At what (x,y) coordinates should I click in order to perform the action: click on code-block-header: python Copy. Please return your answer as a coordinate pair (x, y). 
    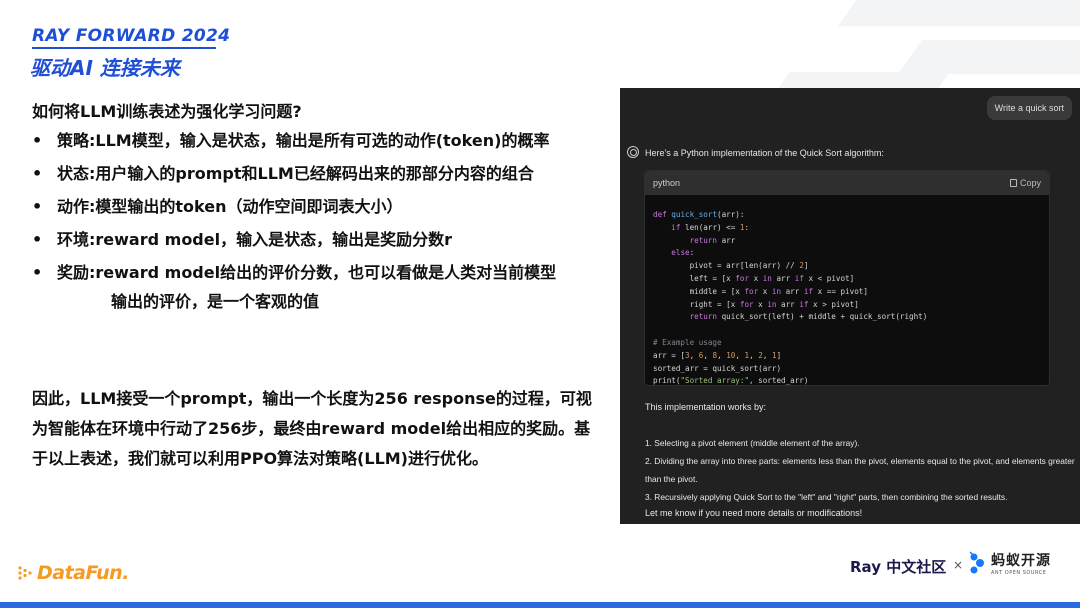
    Looking at the image, I should click on (847, 183).